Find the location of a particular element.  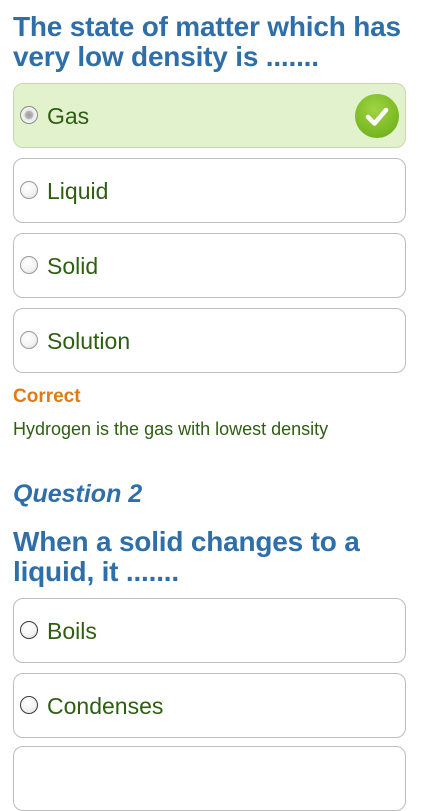

answer-option-condenses: Condenses is located at coordinates (209, 705).